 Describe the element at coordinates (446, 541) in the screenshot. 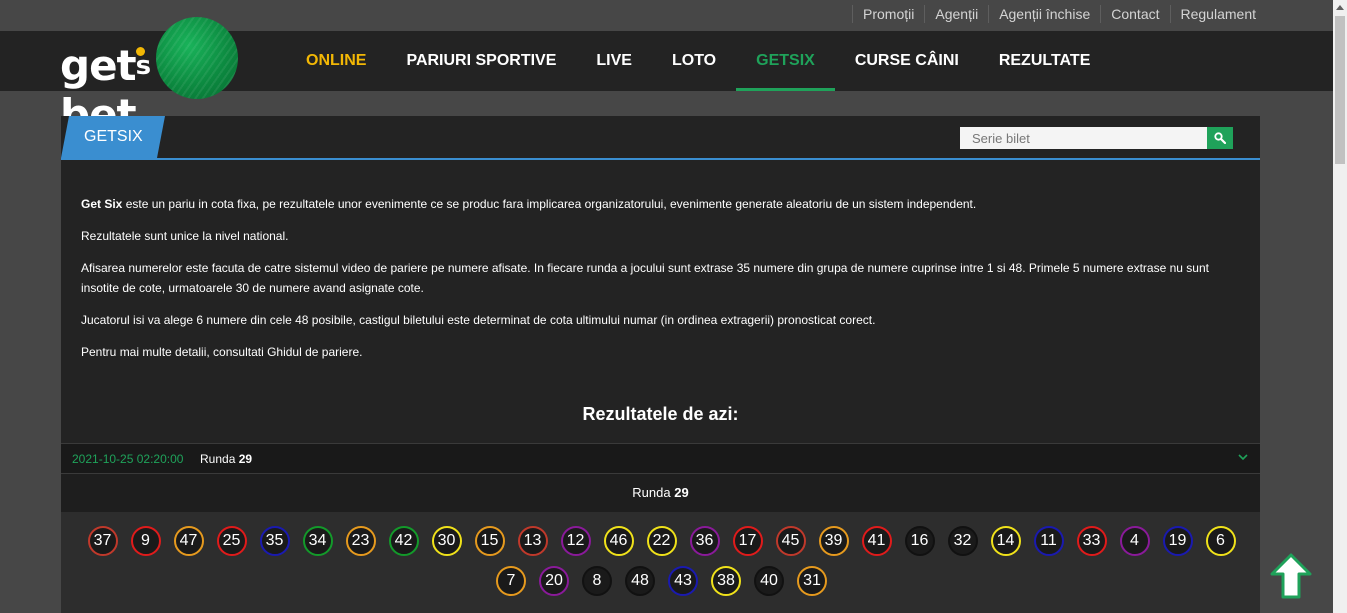

I see `number-ball: 30` at that location.